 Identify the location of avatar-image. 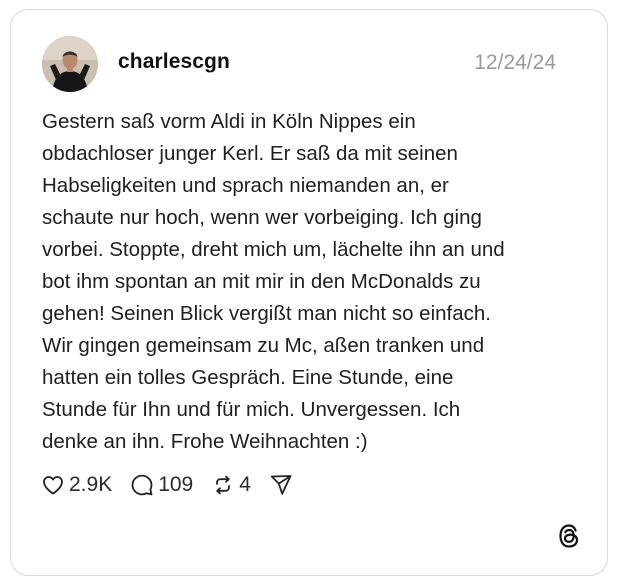
(70, 64).